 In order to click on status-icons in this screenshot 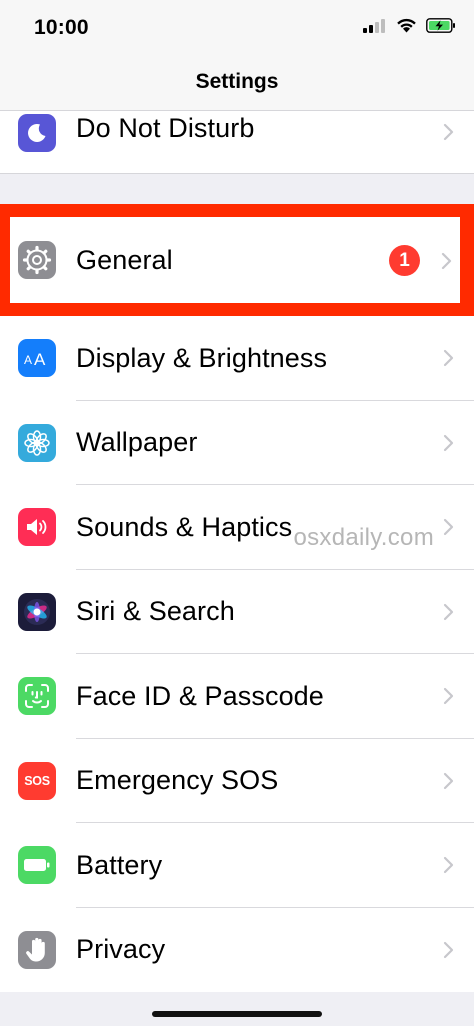, I will do `click(409, 25)`.